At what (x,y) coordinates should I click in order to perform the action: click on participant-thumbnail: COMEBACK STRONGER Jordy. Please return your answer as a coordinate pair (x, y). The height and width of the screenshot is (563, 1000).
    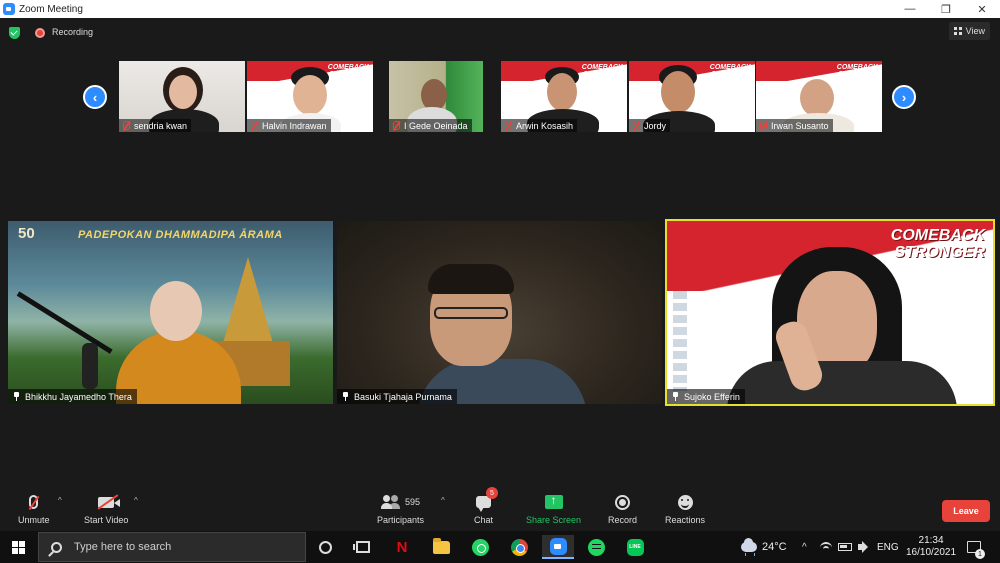
    Looking at the image, I should click on (692, 96).